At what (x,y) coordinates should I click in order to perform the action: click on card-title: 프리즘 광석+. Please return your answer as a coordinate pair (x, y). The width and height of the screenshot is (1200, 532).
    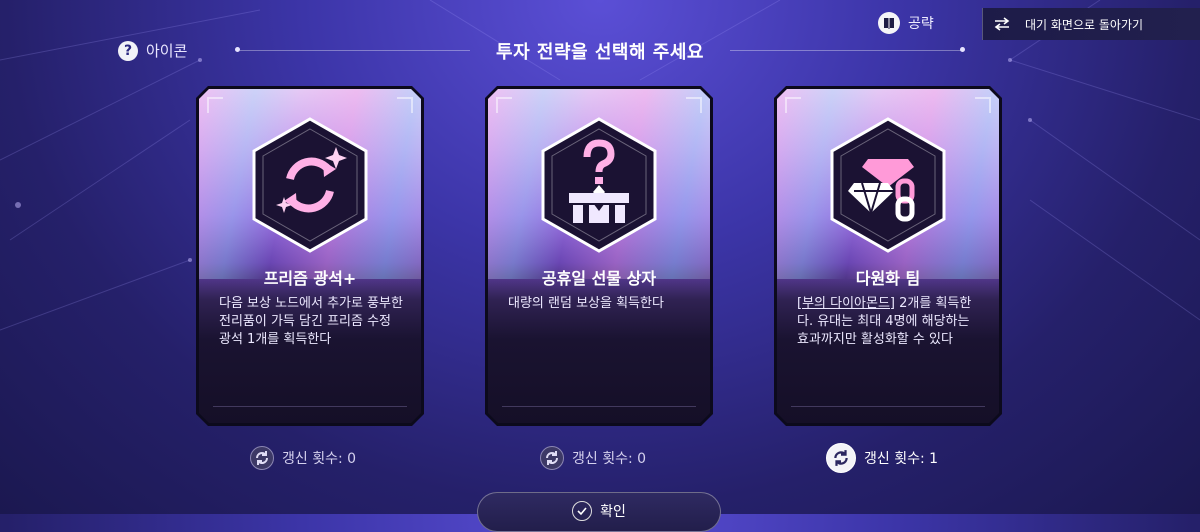
    Looking at the image, I should click on (310, 278).